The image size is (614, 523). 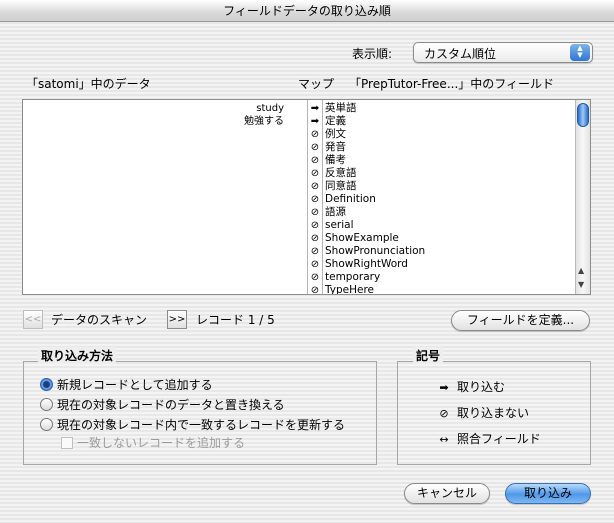 What do you see at coordinates (362, 238) in the screenshot?
I see `target-field: ShowExample` at bounding box center [362, 238].